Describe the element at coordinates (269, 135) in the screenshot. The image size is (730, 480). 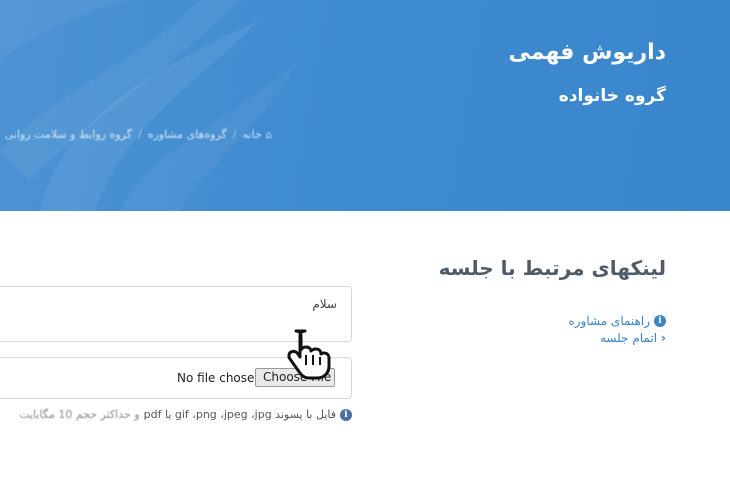
I see `home-icon: ⌂` at that location.